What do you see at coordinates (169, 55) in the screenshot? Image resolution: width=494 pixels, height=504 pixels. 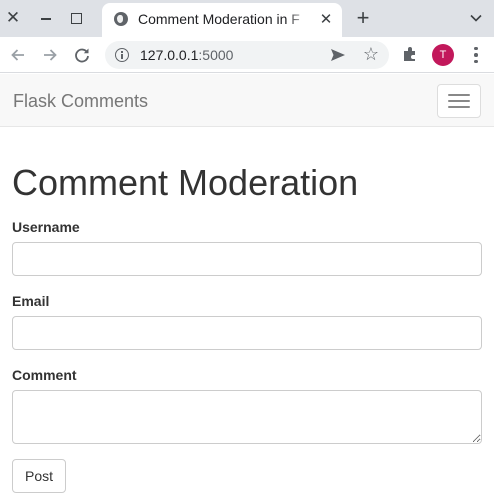 I see `url-host: 127.0.0.1` at bounding box center [169, 55].